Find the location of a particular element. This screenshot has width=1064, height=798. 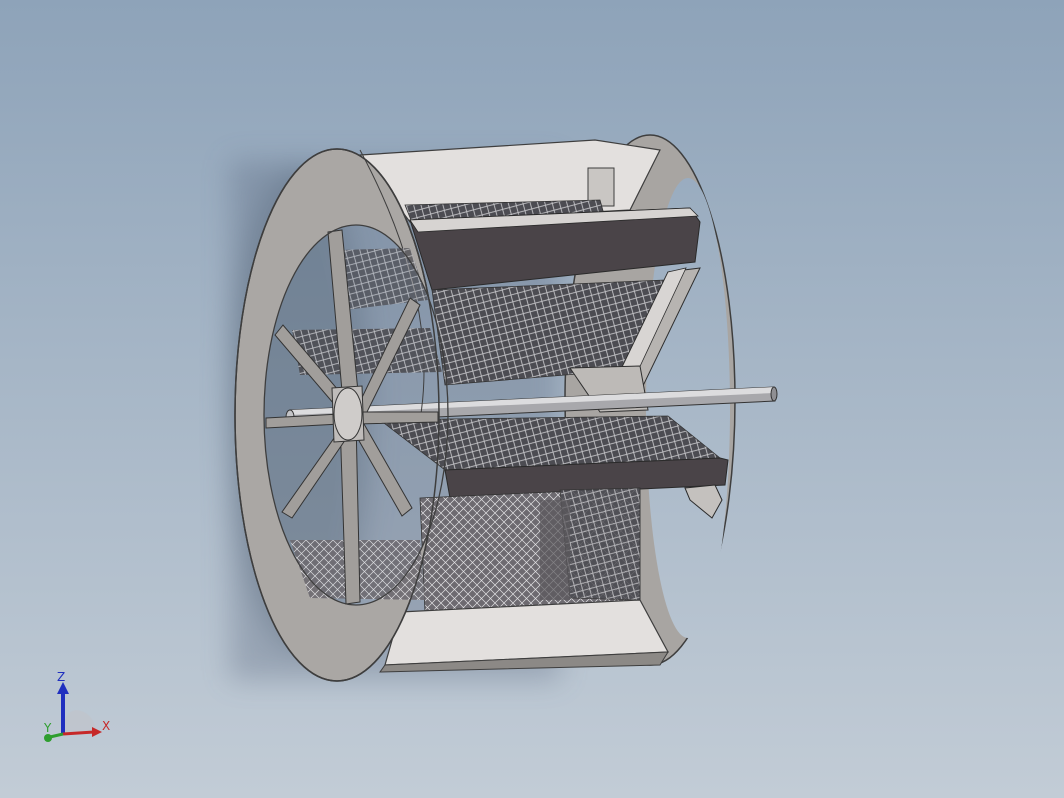

x-axis-arrow is located at coordinates (78, 733).